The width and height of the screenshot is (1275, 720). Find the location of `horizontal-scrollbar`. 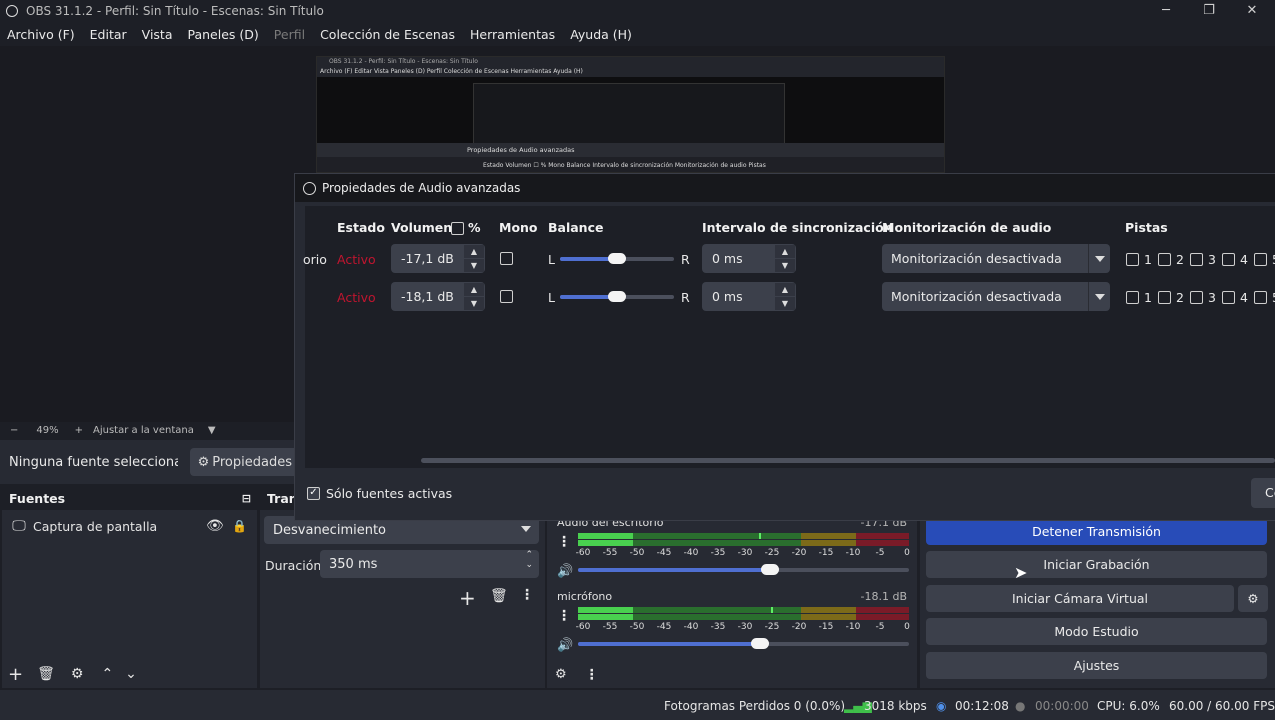

horizontal-scrollbar is located at coordinates (848, 460).